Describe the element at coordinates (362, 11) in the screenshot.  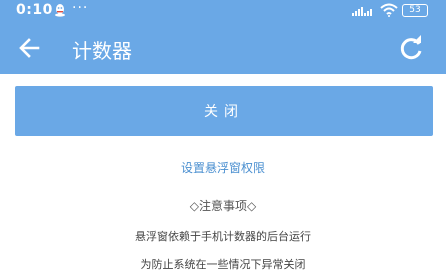
I see `signal-icon` at that location.